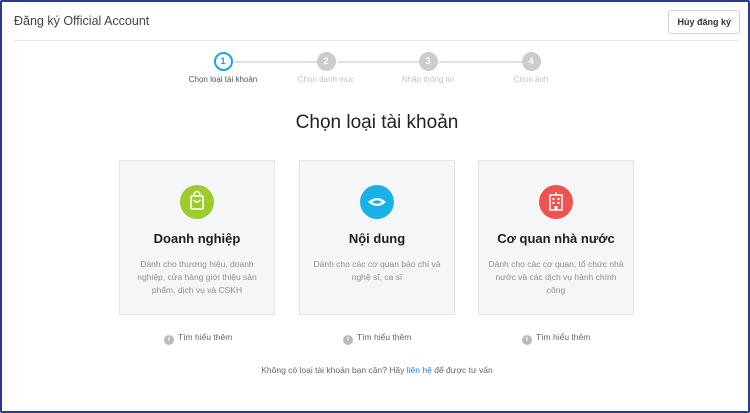 The image size is (750, 413). I want to click on card-title: Doanh nghiệp, so click(197, 238).